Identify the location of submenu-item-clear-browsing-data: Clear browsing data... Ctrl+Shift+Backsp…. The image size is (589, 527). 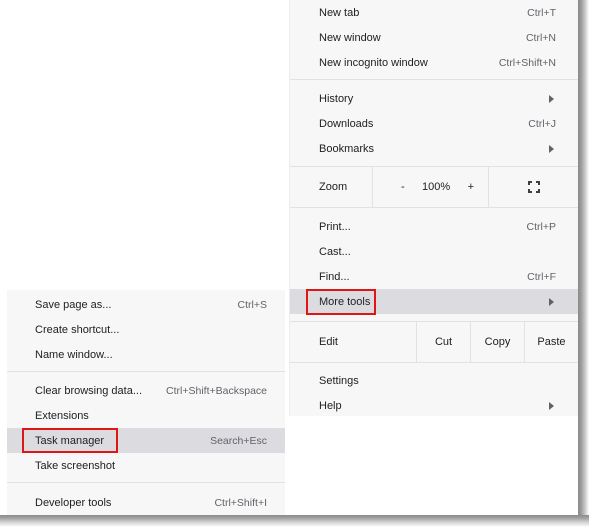
(146, 390).